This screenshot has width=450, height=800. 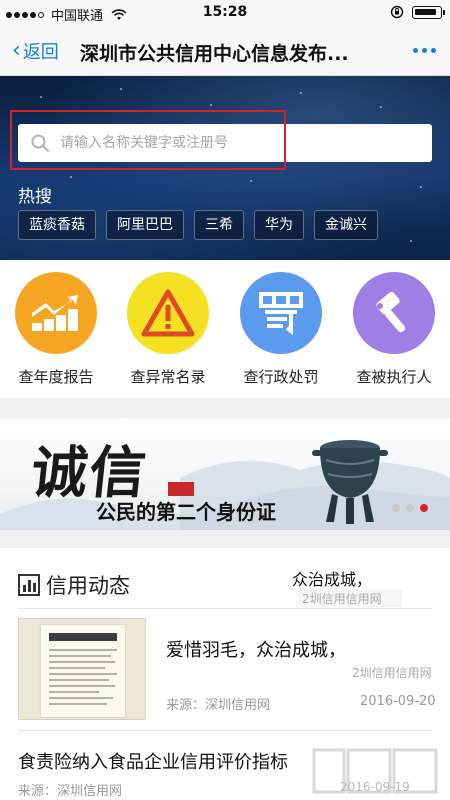 What do you see at coordinates (16, 50) in the screenshot?
I see `chevron-left-icon: ‹` at bounding box center [16, 50].